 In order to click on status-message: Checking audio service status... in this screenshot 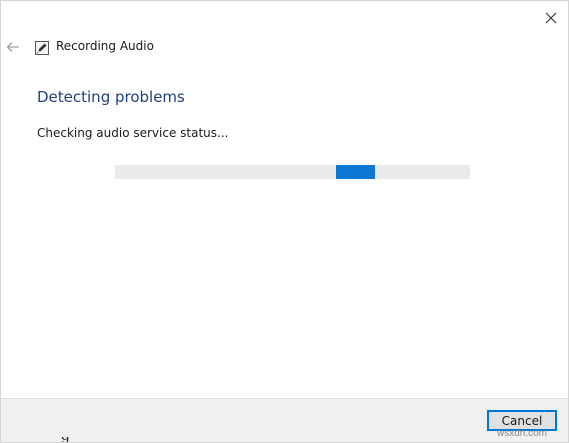, I will do `click(133, 133)`.